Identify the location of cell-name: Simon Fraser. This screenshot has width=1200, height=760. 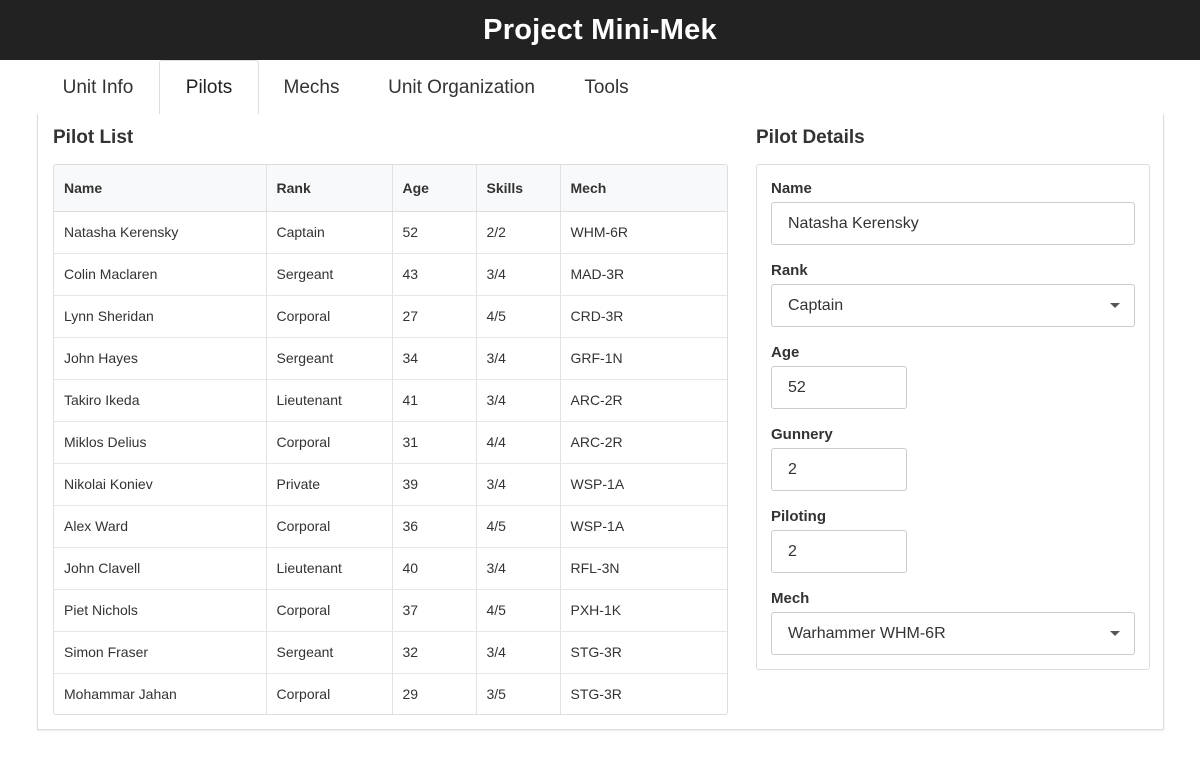
(160, 652).